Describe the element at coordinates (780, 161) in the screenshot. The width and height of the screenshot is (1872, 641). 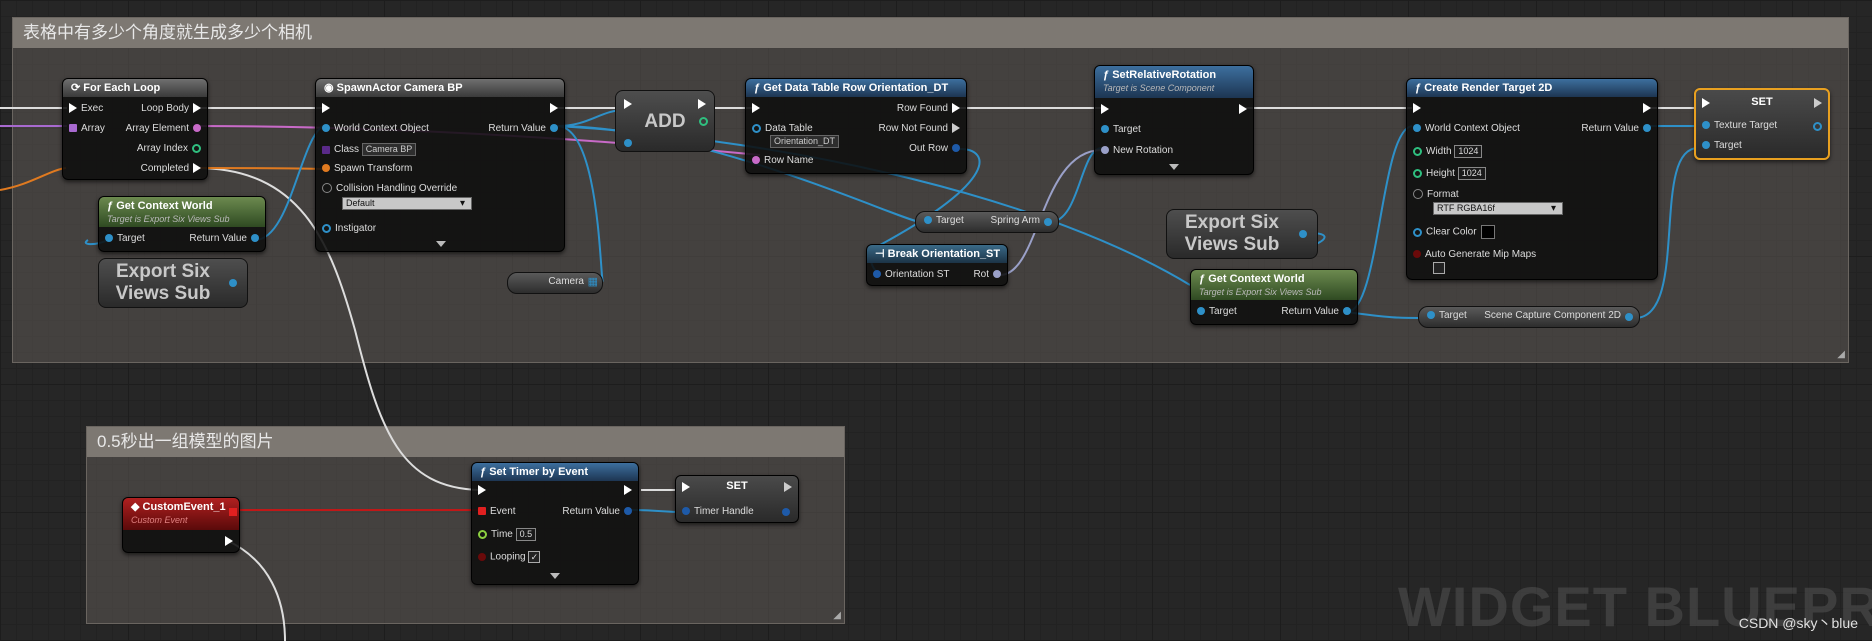
I see `row-name-pin: Row Name` at that location.